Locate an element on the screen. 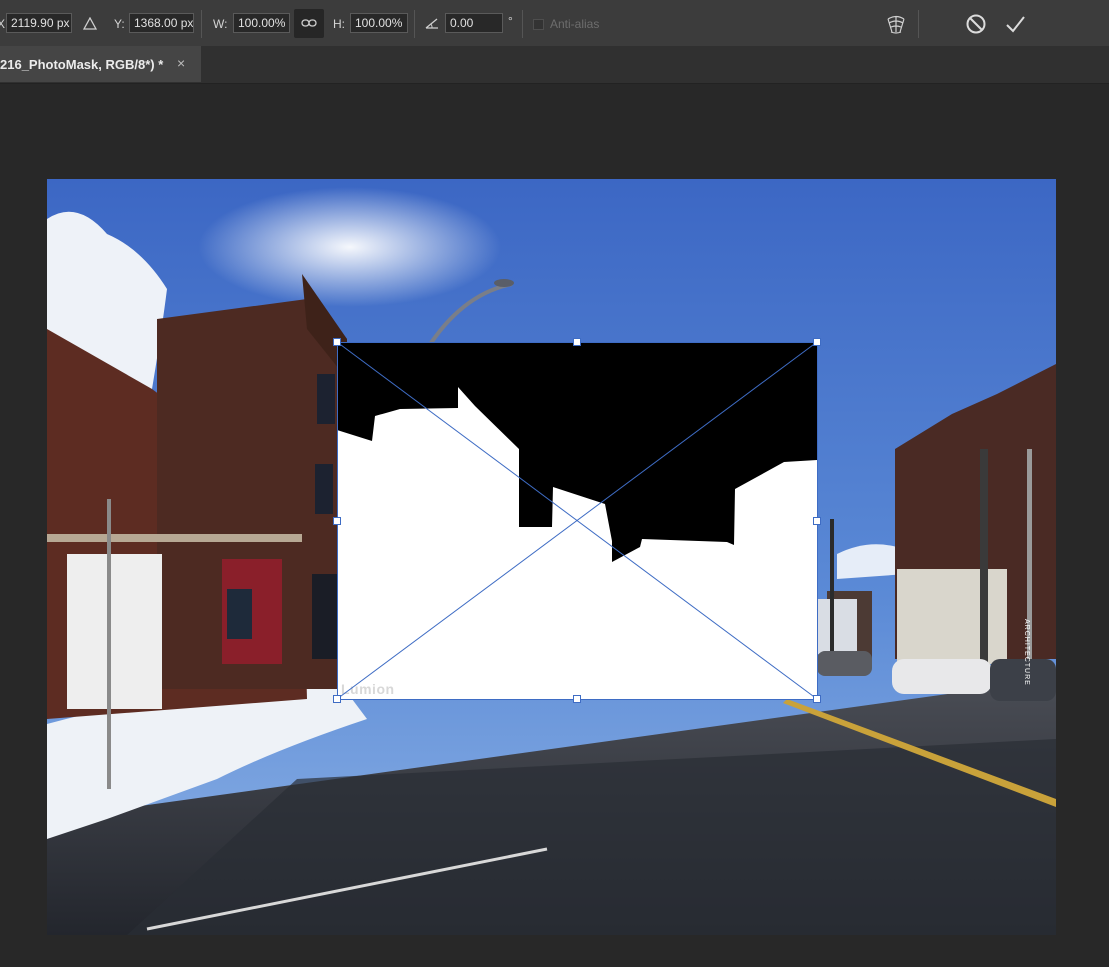 Image resolution: width=1109 pixels, height=967 pixels. close-icon: × is located at coordinates (181, 63).